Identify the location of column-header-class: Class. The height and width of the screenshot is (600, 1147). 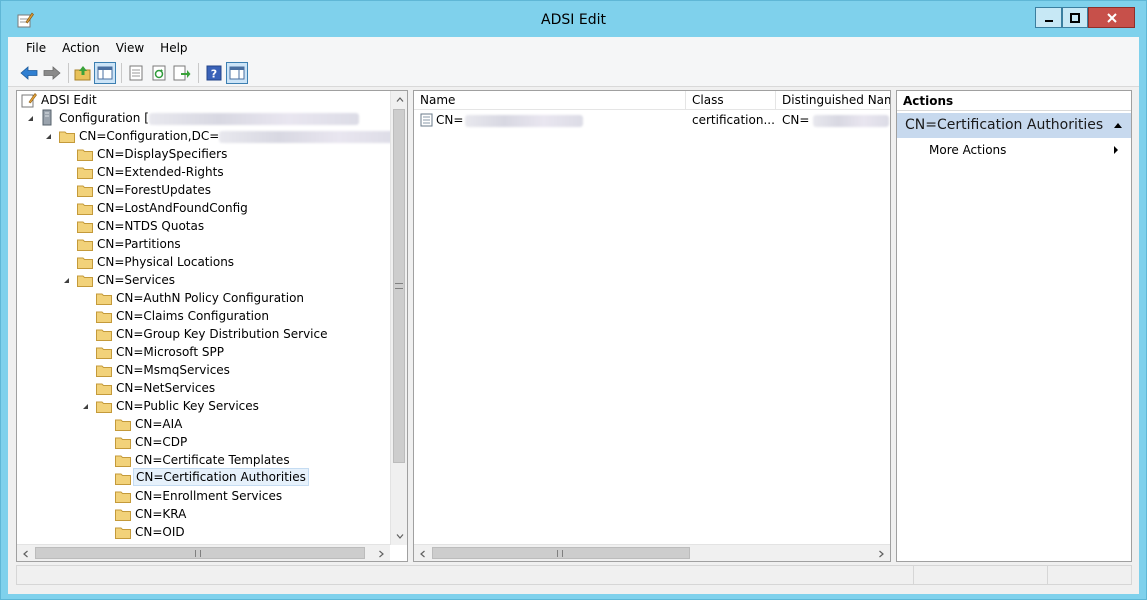
(731, 100).